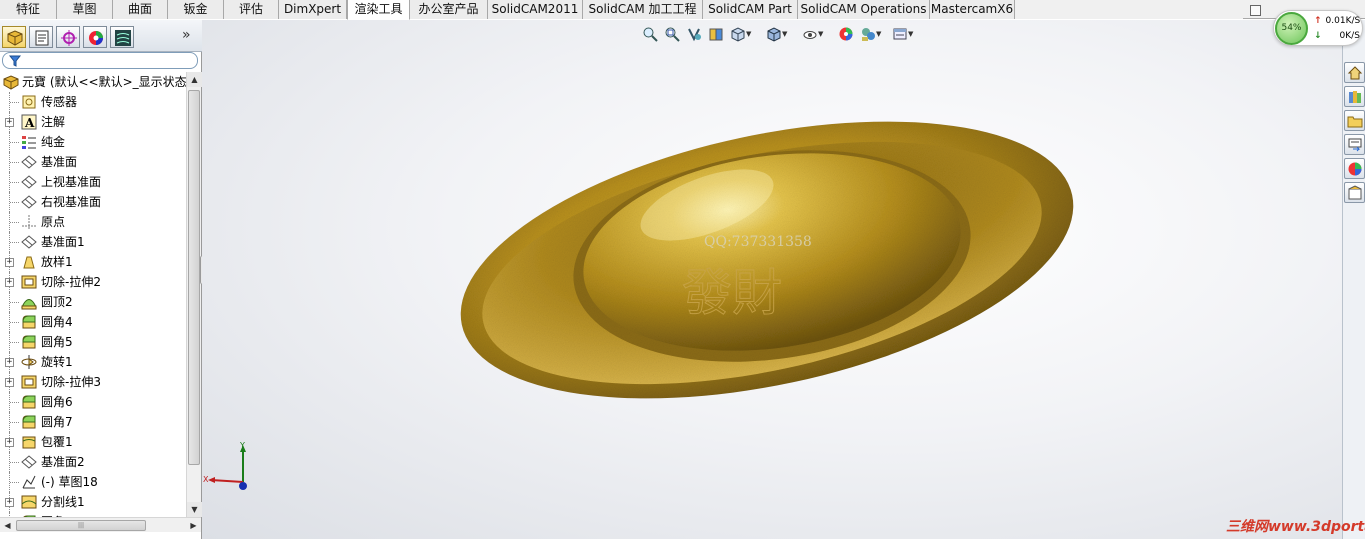 This screenshot has width=1365, height=539. What do you see at coordinates (93, 342) in the screenshot?
I see `tree-item: 圆角5` at bounding box center [93, 342].